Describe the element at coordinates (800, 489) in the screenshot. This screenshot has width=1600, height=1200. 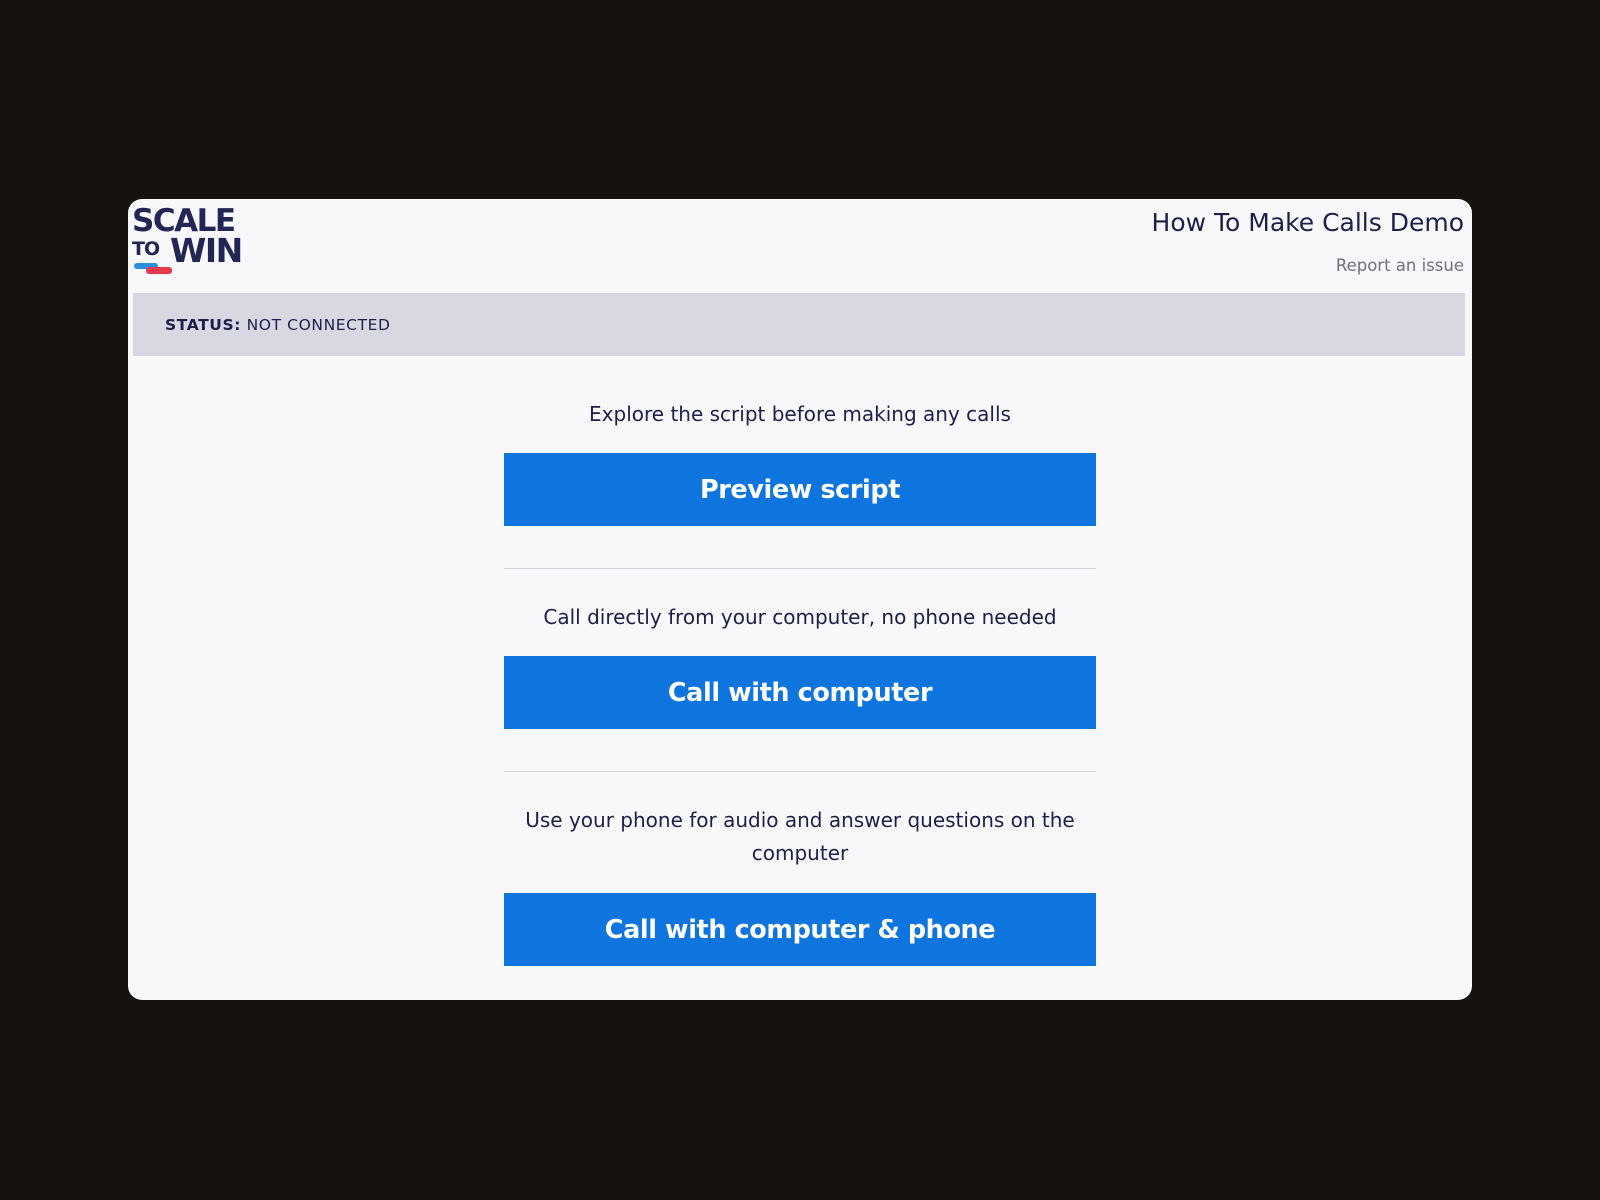
I see `preview-script-button: Preview script` at that location.